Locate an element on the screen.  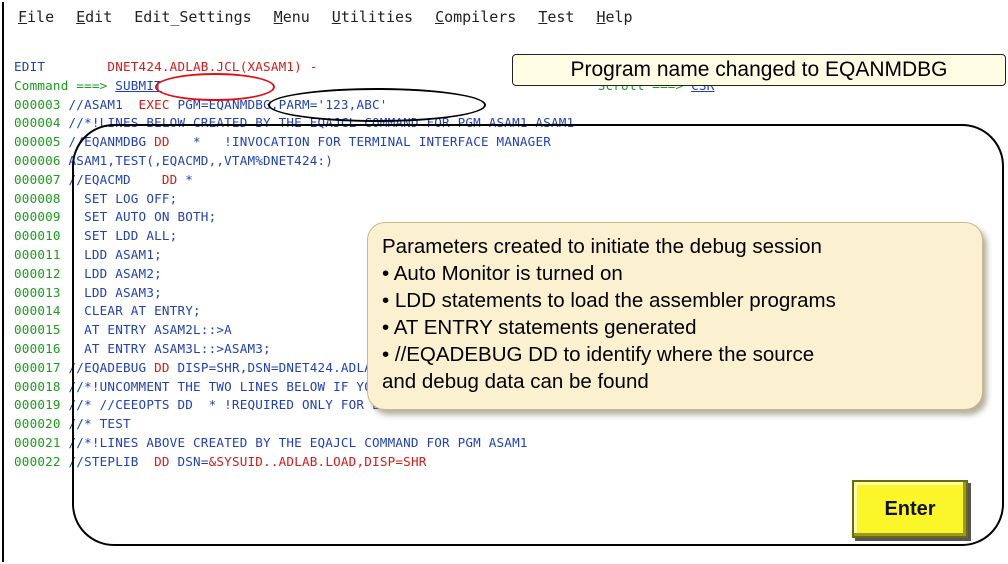
menu-compilers: Compilers is located at coordinates (475, 19).